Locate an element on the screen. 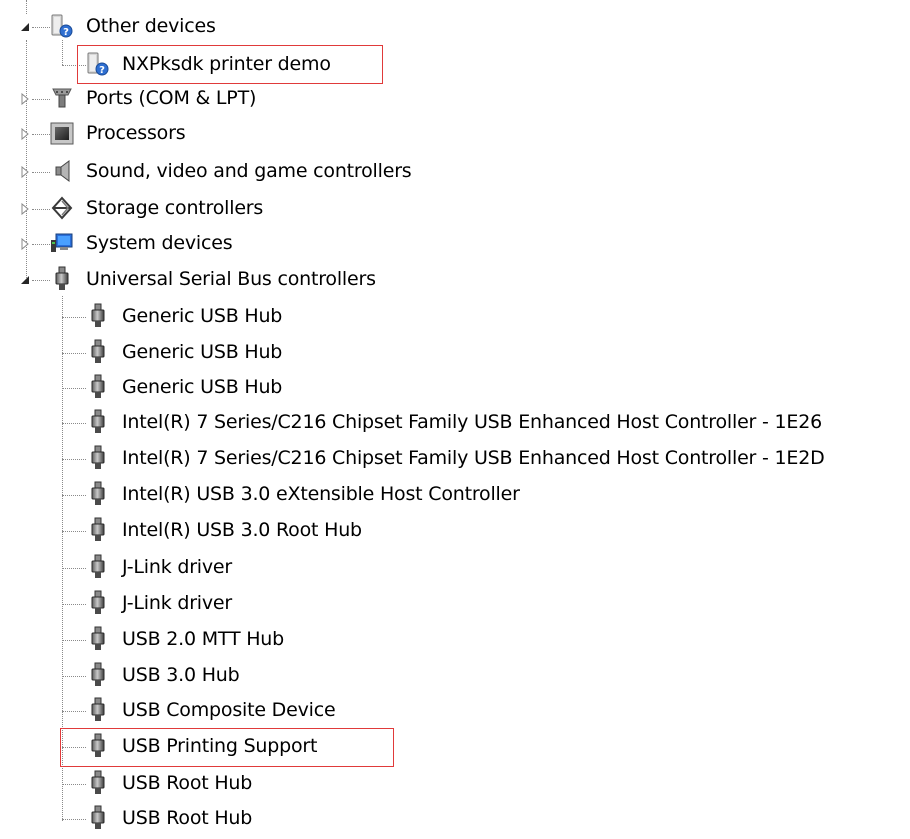 This screenshot has height=839, width=910. computer-icon is located at coordinates (62, 242).